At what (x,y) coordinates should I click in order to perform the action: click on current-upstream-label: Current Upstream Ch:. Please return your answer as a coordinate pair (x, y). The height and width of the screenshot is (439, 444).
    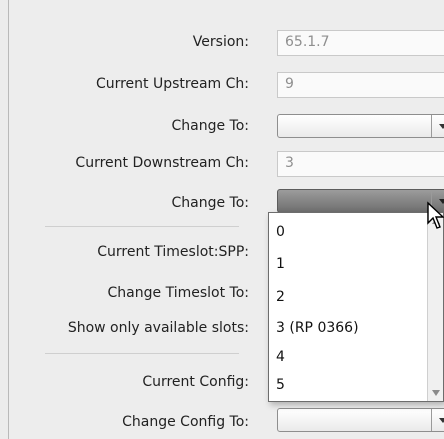
    Looking at the image, I should click on (172, 84).